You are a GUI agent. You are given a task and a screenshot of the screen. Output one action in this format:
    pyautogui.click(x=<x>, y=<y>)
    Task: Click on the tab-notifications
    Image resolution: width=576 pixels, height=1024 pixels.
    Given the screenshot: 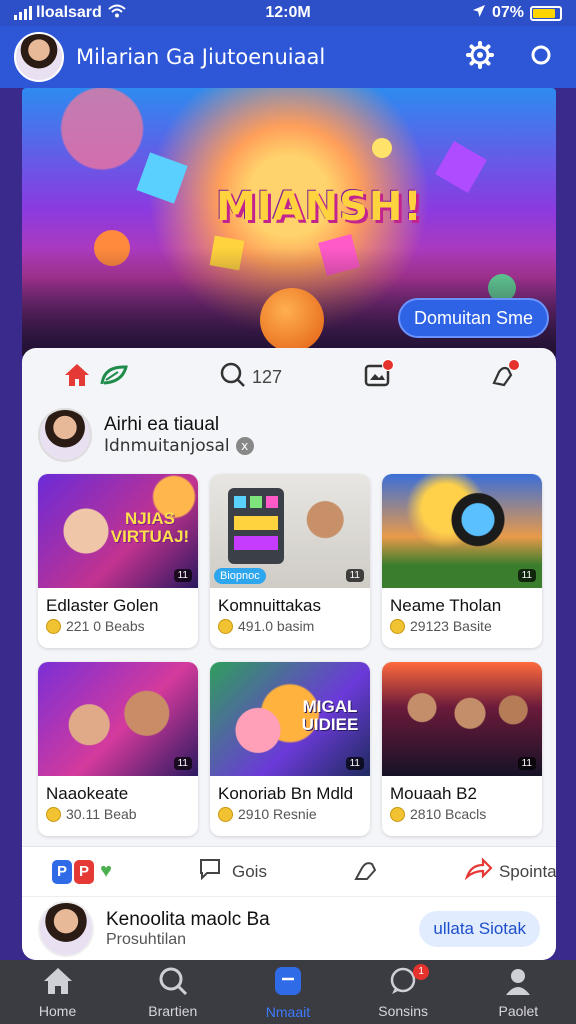 What is the action you would take?
    pyautogui.click(x=505, y=375)
    